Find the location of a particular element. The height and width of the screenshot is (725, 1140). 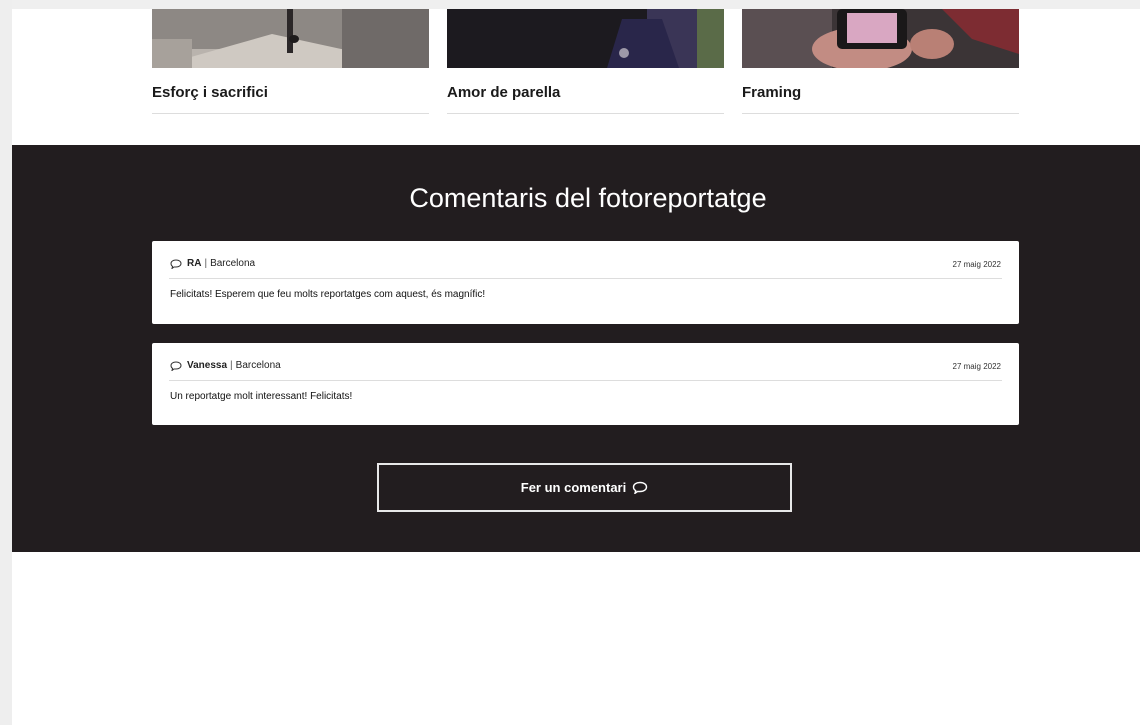

related-card-amor: Amor de parella is located at coordinates (585, 62).